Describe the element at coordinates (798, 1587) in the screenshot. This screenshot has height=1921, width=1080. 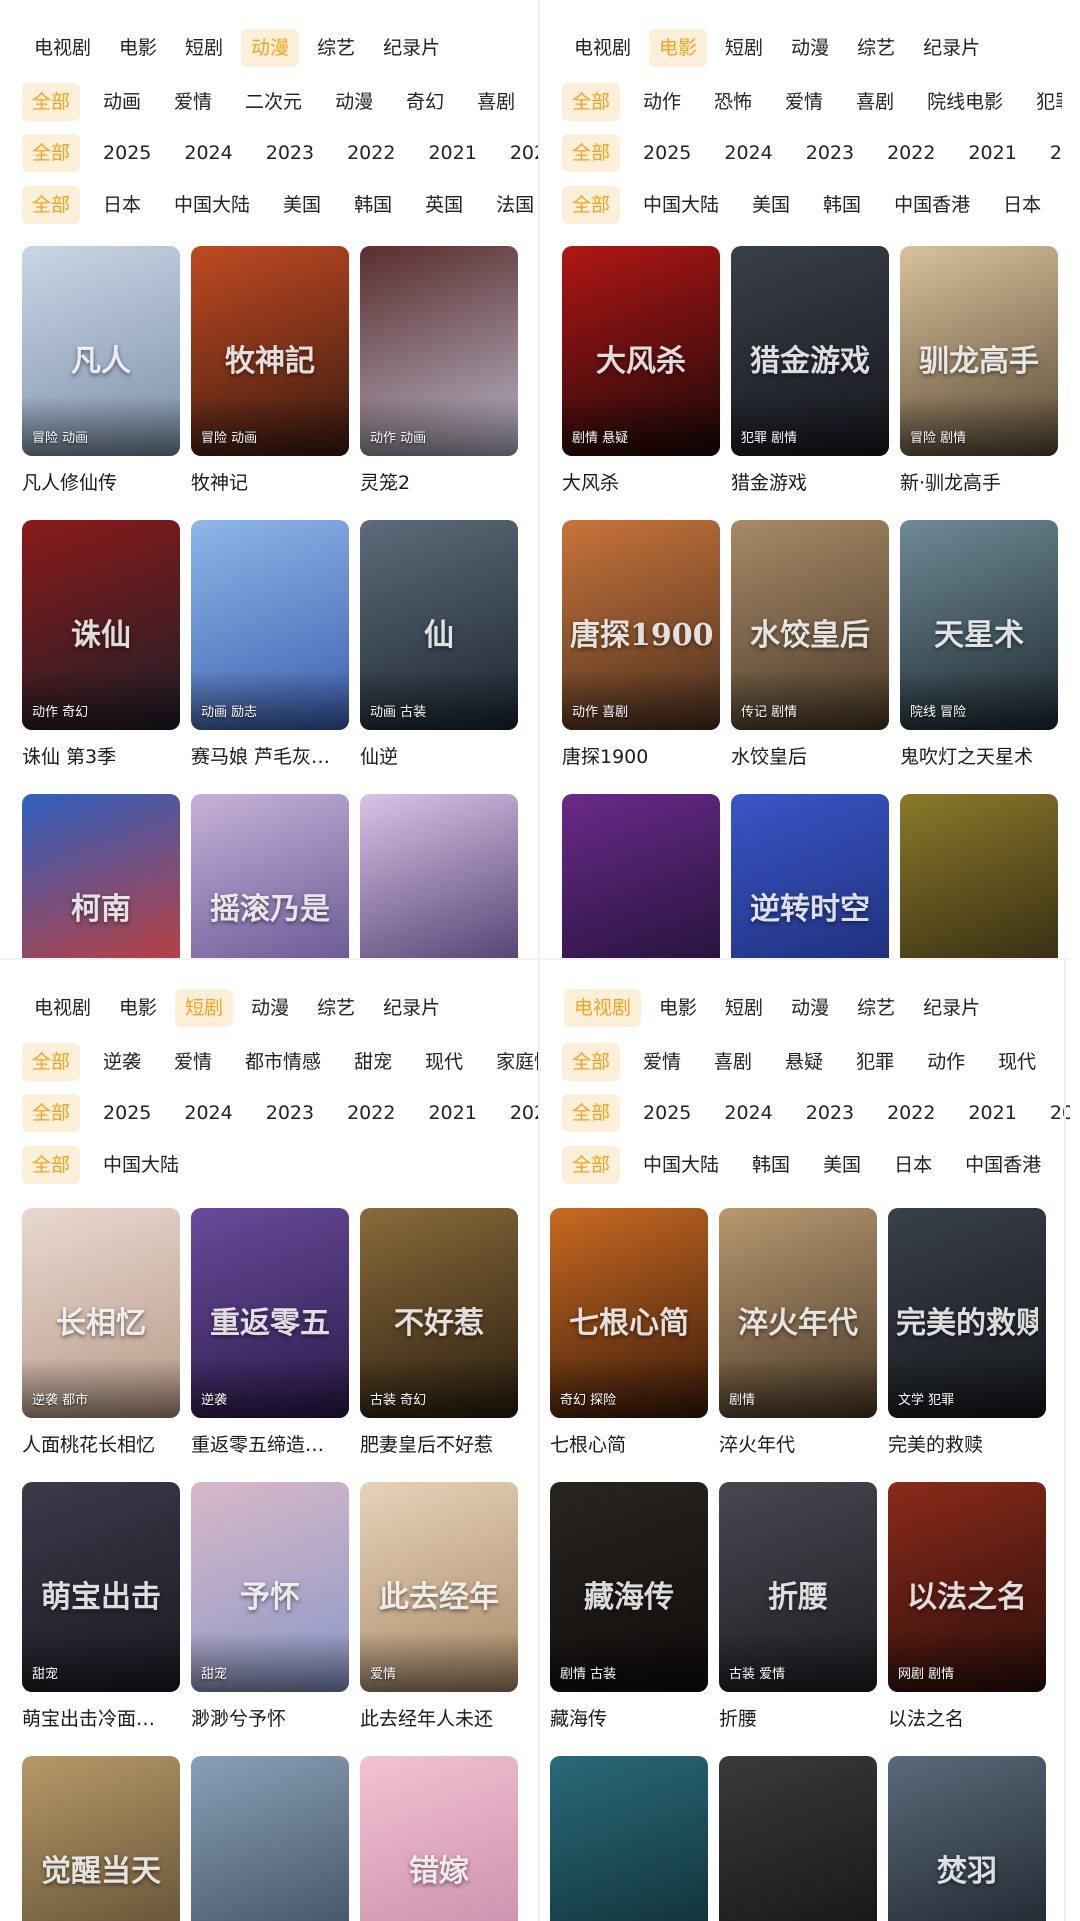
I see `poster-image: 折腰 古装 爱情` at that location.